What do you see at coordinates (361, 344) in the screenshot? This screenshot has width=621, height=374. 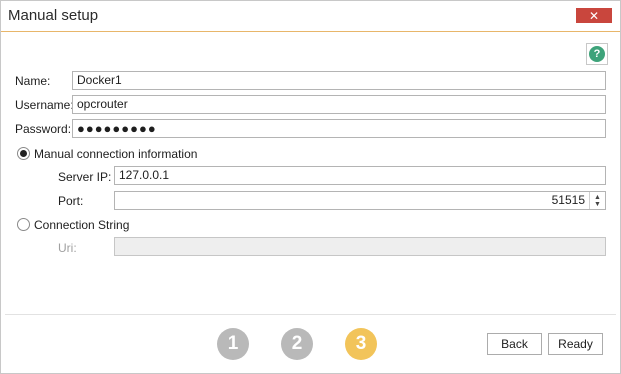 I see `step-3-indicator: 3` at bounding box center [361, 344].